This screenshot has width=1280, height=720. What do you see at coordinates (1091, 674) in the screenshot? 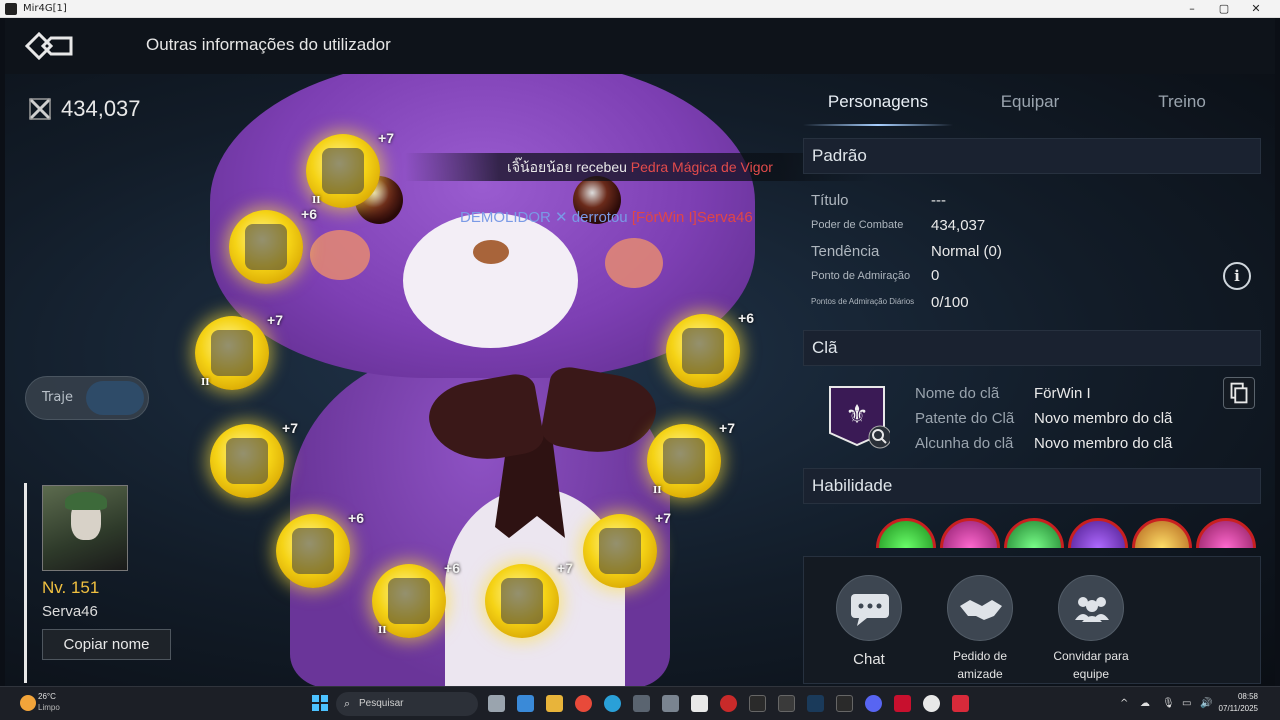
I see `invite-party-label-line2: equipe` at bounding box center [1091, 674].